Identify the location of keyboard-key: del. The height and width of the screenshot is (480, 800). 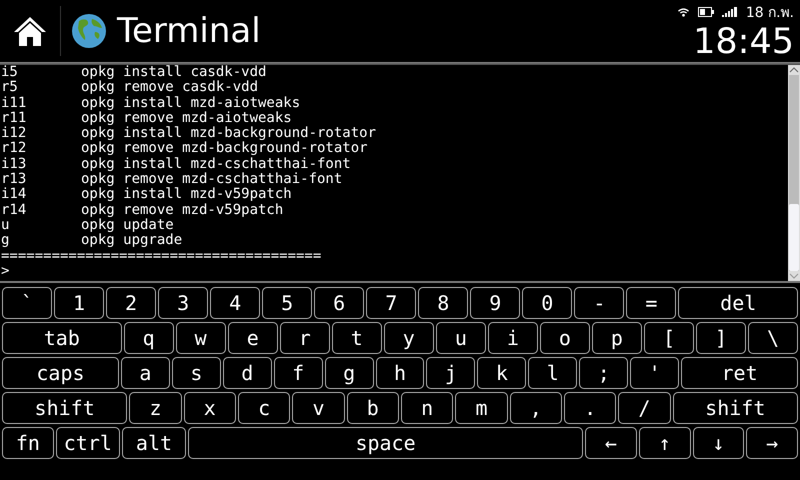
(738, 303).